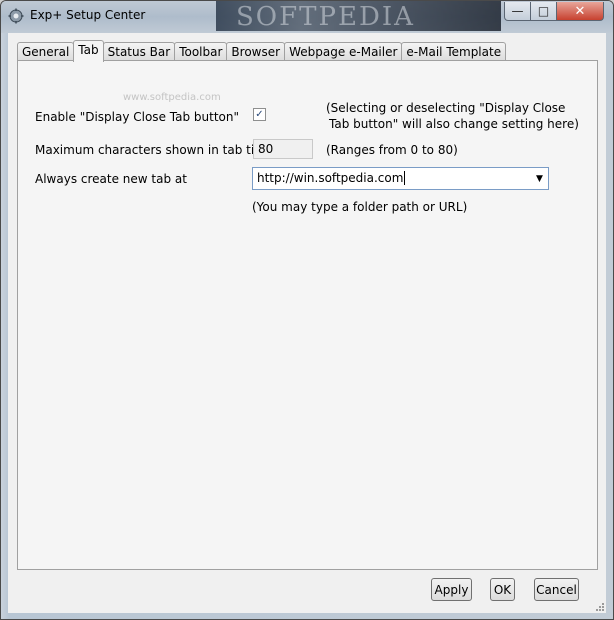 This screenshot has width=614, height=620. What do you see at coordinates (259, 114) in the screenshot?
I see `close-button-checkbox: ✓` at bounding box center [259, 114].